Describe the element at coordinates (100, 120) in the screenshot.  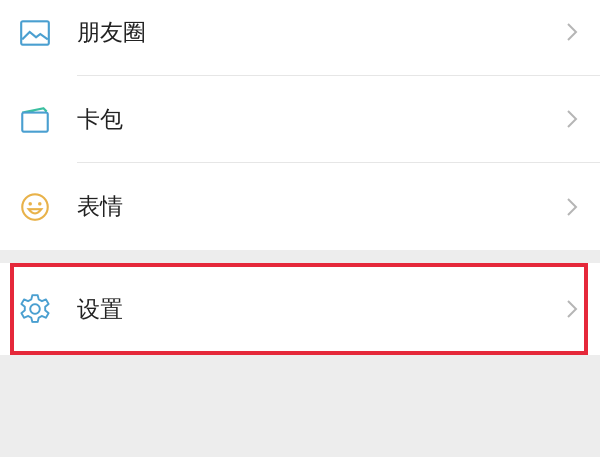
I see `menu-label: 卡包` at that location.